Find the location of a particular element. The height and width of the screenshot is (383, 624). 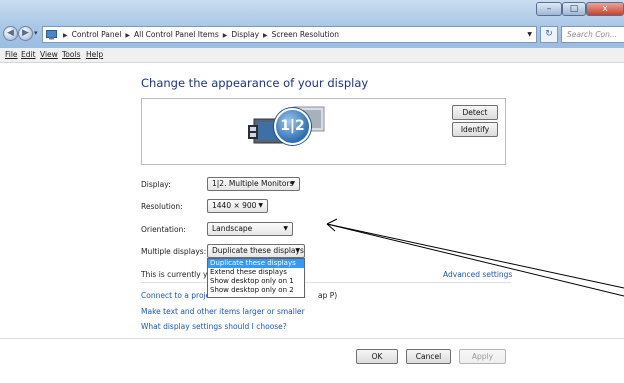

apply-button: Apply is located at coordinates (482, 356).